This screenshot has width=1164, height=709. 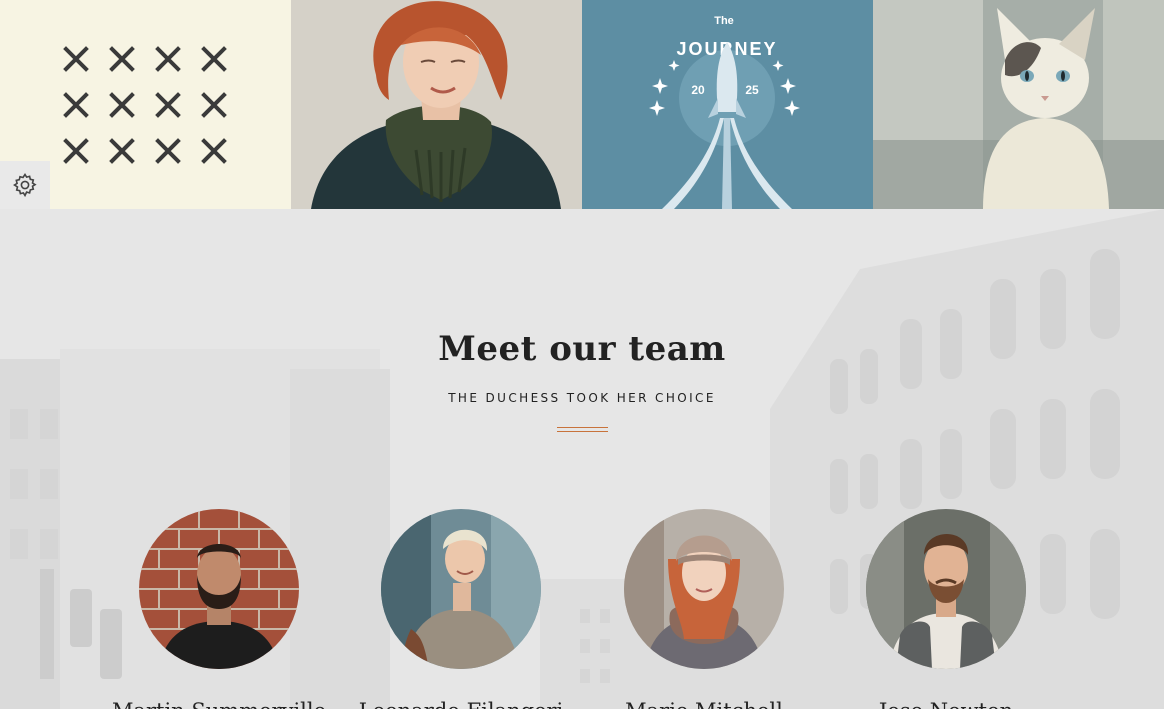 I want to click on cat-photo, so click(x=1018, y=104).